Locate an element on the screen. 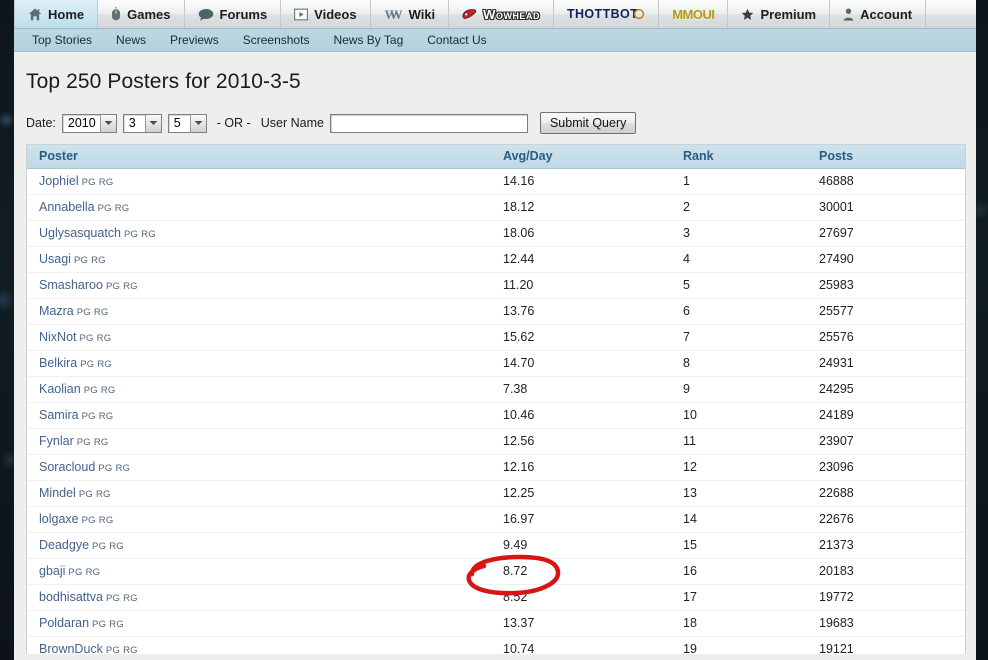  table-header-row: Poster Avg/Day Rank Posts is located at coordinates (496, 157).